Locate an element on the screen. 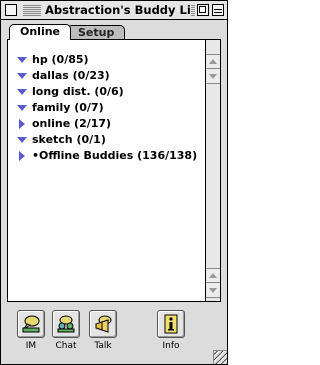  chat-button-box is located at coordinates (66, 324).